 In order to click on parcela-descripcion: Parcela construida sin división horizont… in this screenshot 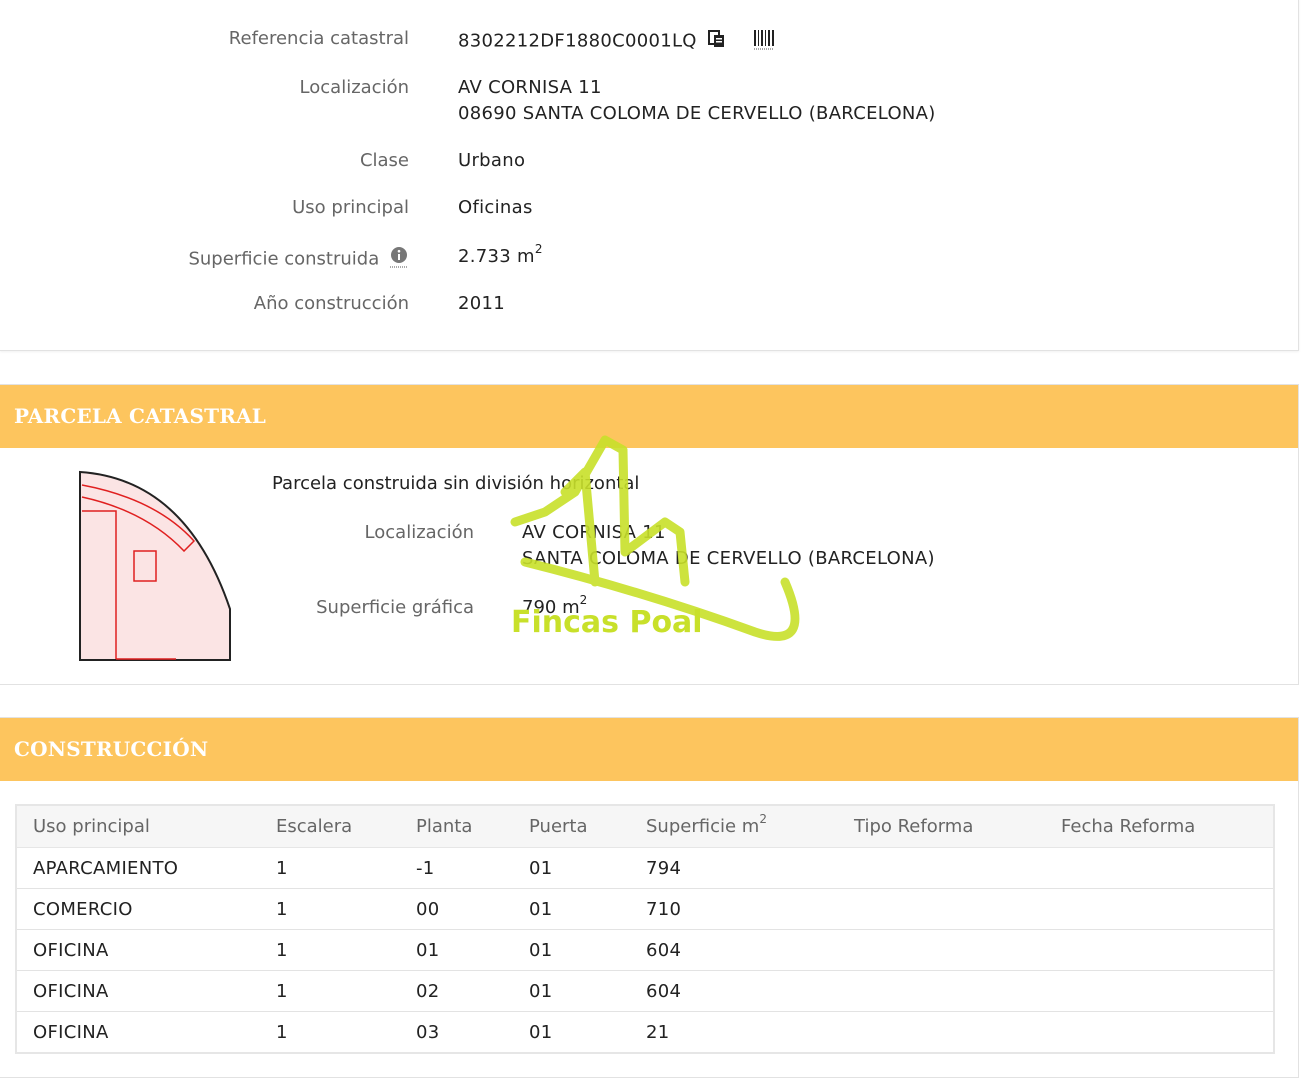, I will do `click(456, 483)`.